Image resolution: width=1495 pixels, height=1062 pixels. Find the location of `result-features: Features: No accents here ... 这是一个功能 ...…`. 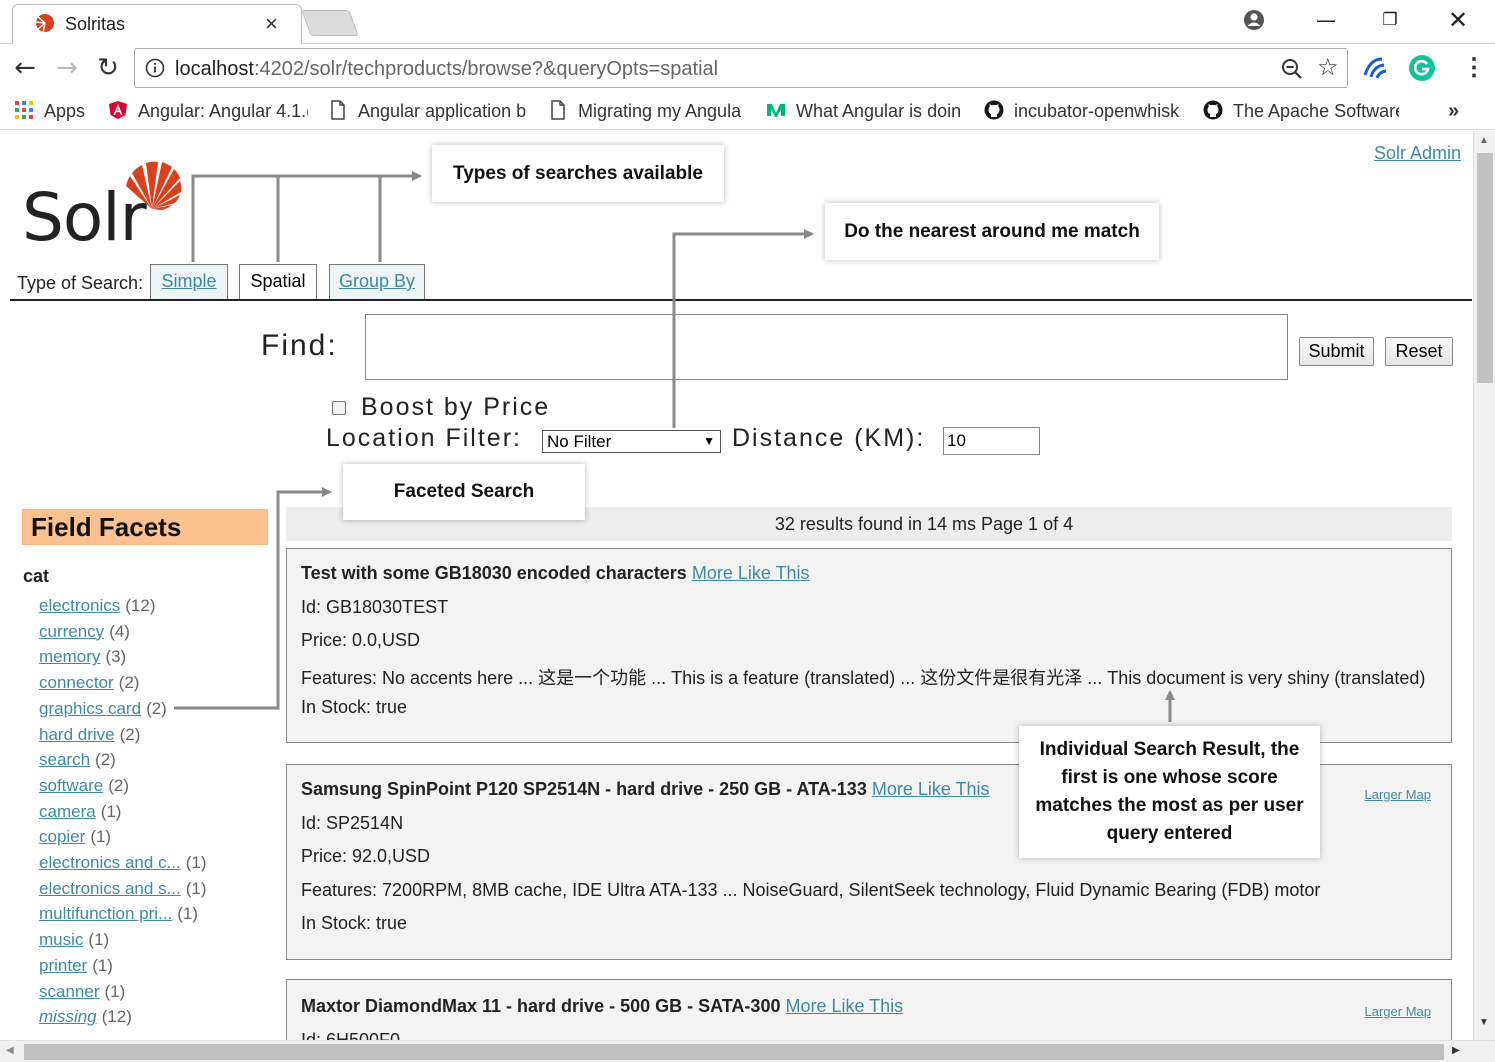

result-features: Features: No accents here ... 这是一个功能 ...… is located at coordinates (863, 678).